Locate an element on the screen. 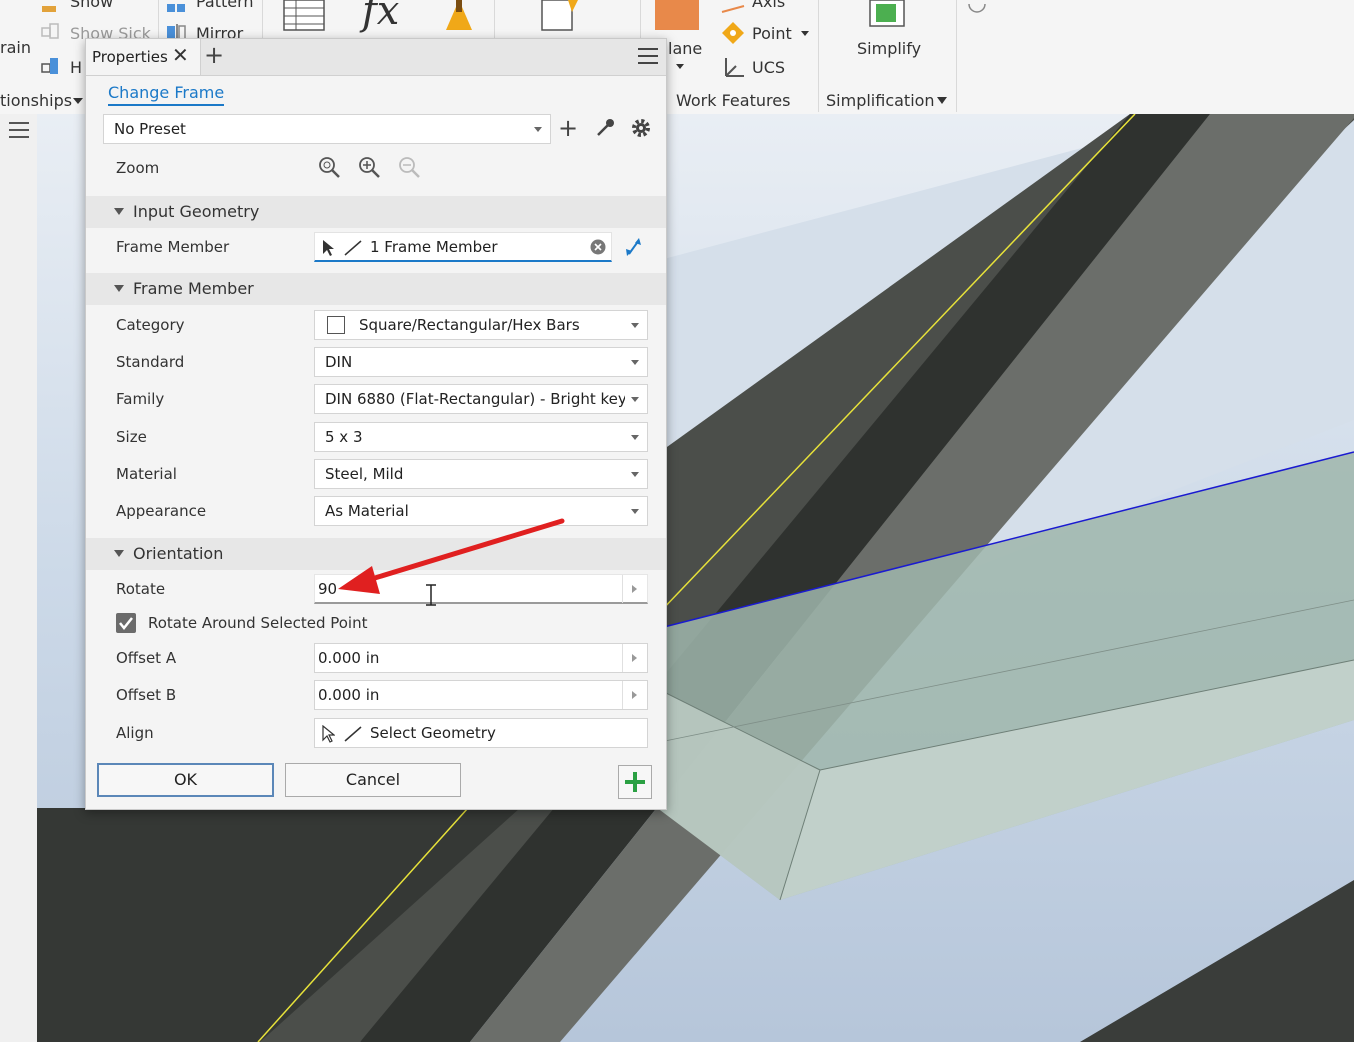 This screenshot has width=1354, height=1042. annotation-arrow is located at coordinates (451, 556).